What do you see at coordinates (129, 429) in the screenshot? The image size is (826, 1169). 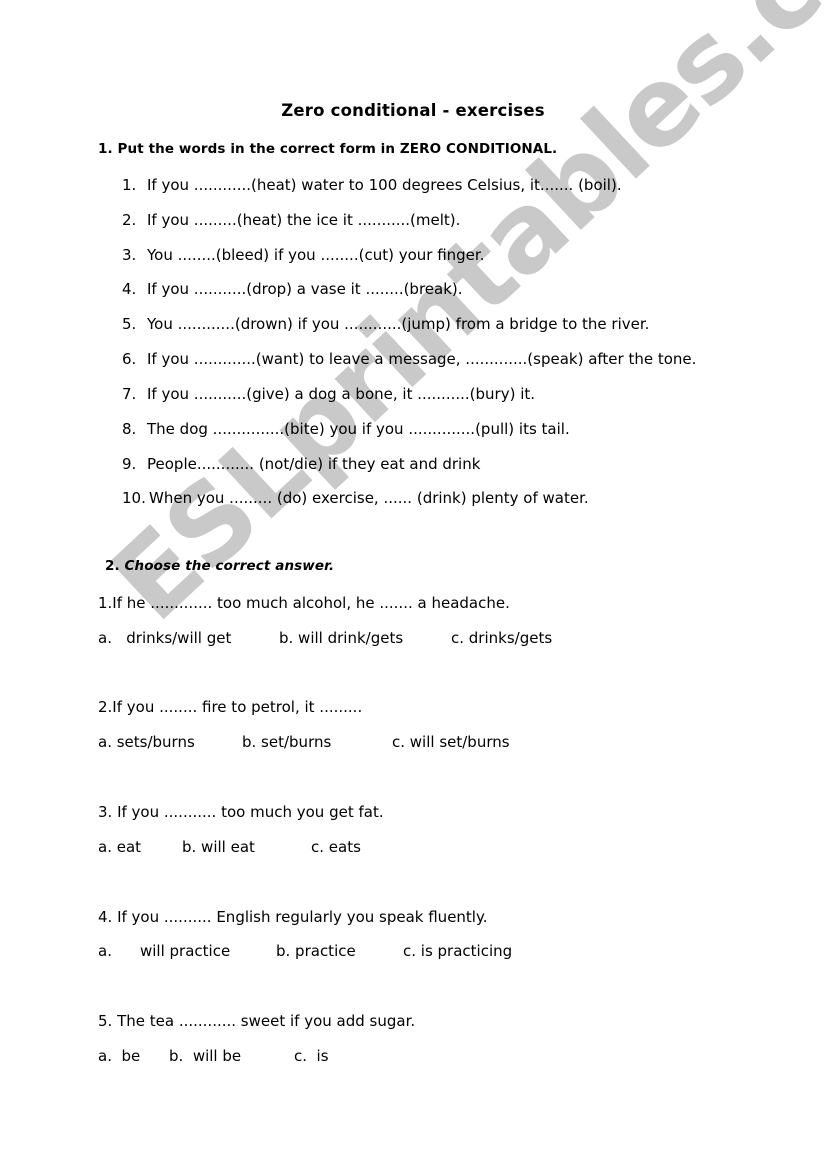 I see `item-number: 8.` at bounding box center [129, 429].